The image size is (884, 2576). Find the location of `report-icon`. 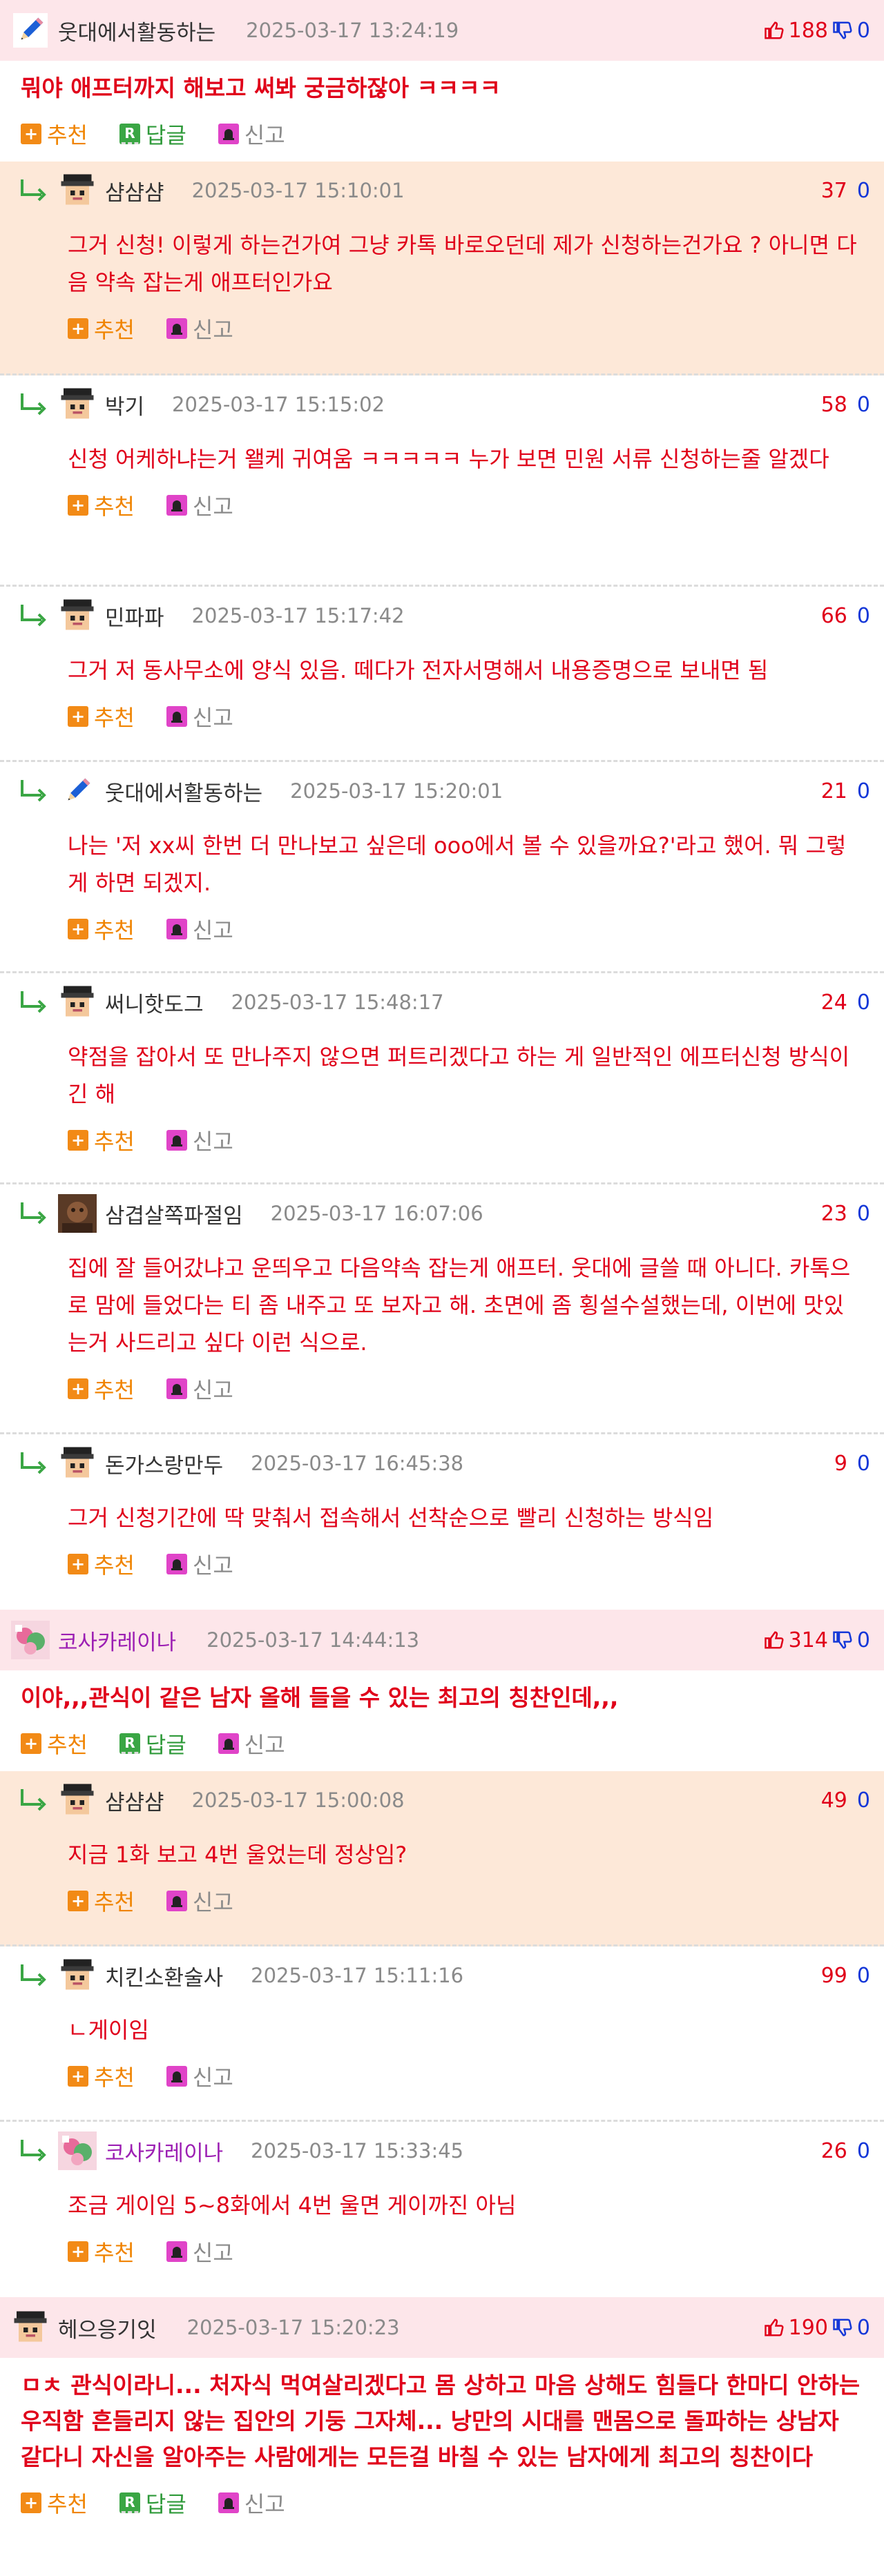

report-icon is located at coordinates (229, 2502).